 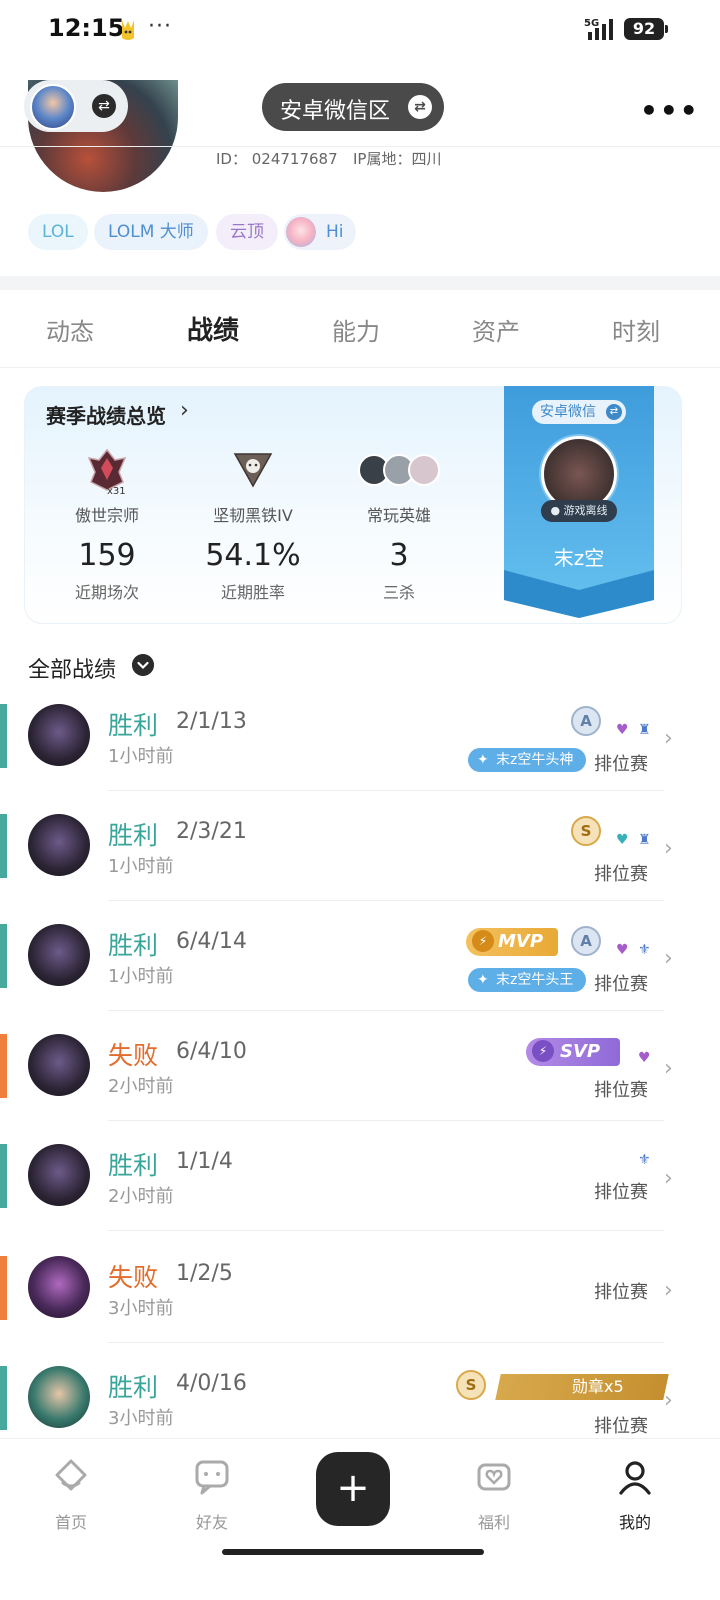 I want to click on grade-badge: S, so click(x=586, y=831).